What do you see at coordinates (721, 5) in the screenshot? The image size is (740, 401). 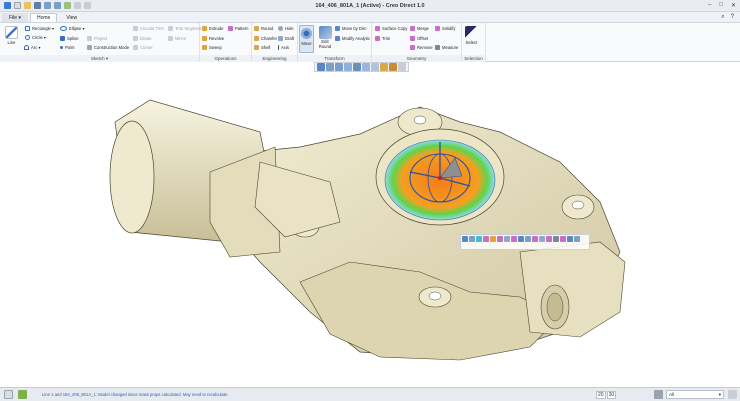 I see `maximize-button: □` at bounding box center [721, 5].